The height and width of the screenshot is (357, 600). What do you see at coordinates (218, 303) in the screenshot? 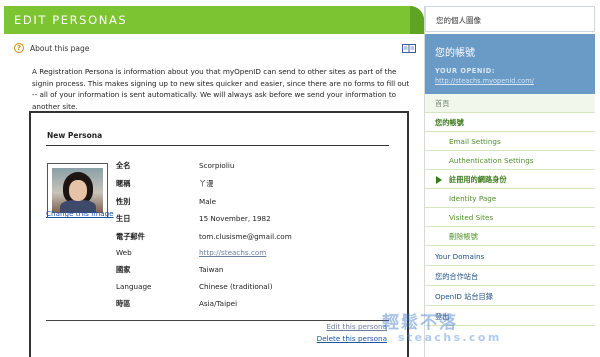
I see `field-value-timezone: Asia/Taipei` at bounding box center [218, 303].